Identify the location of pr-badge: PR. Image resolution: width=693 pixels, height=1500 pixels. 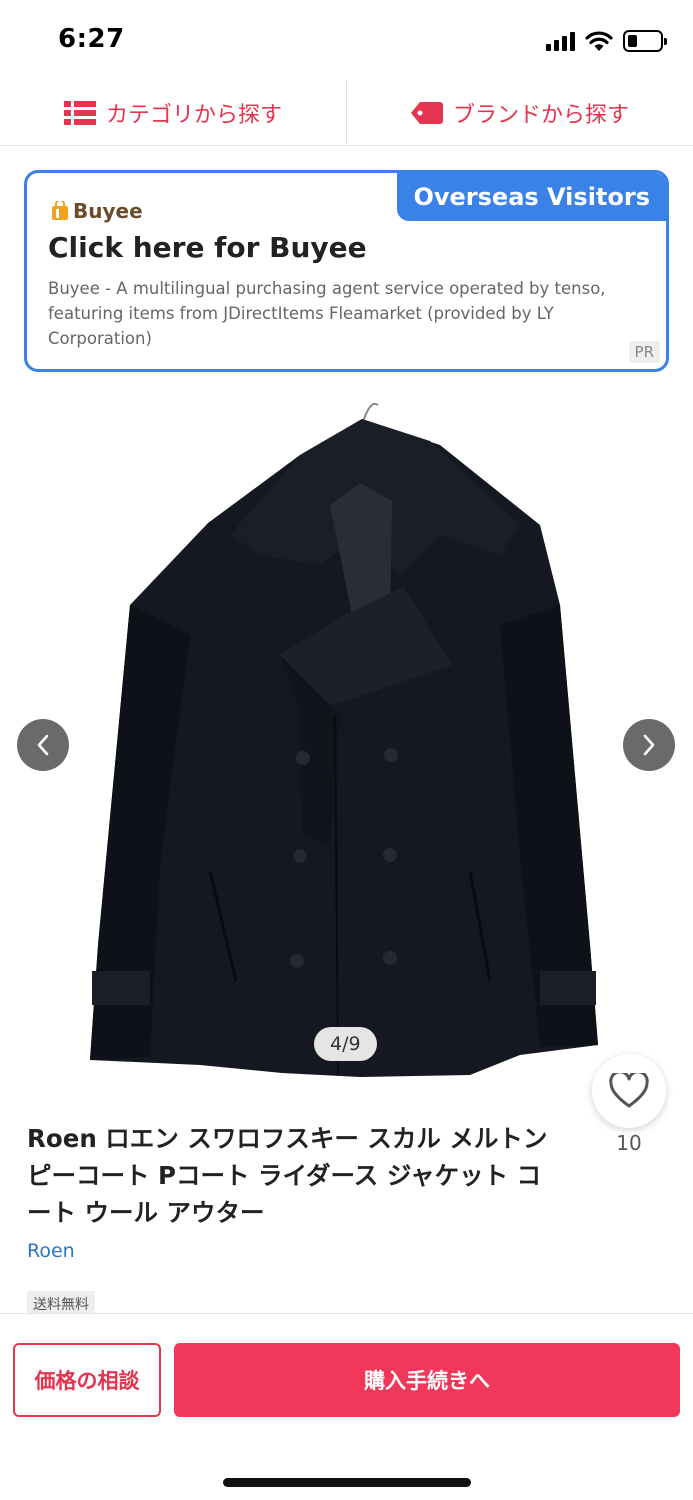
(644, 352).